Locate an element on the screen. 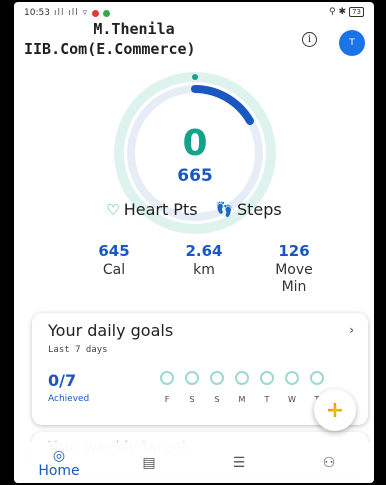  add-button: + is located at coordinates (335, 410).